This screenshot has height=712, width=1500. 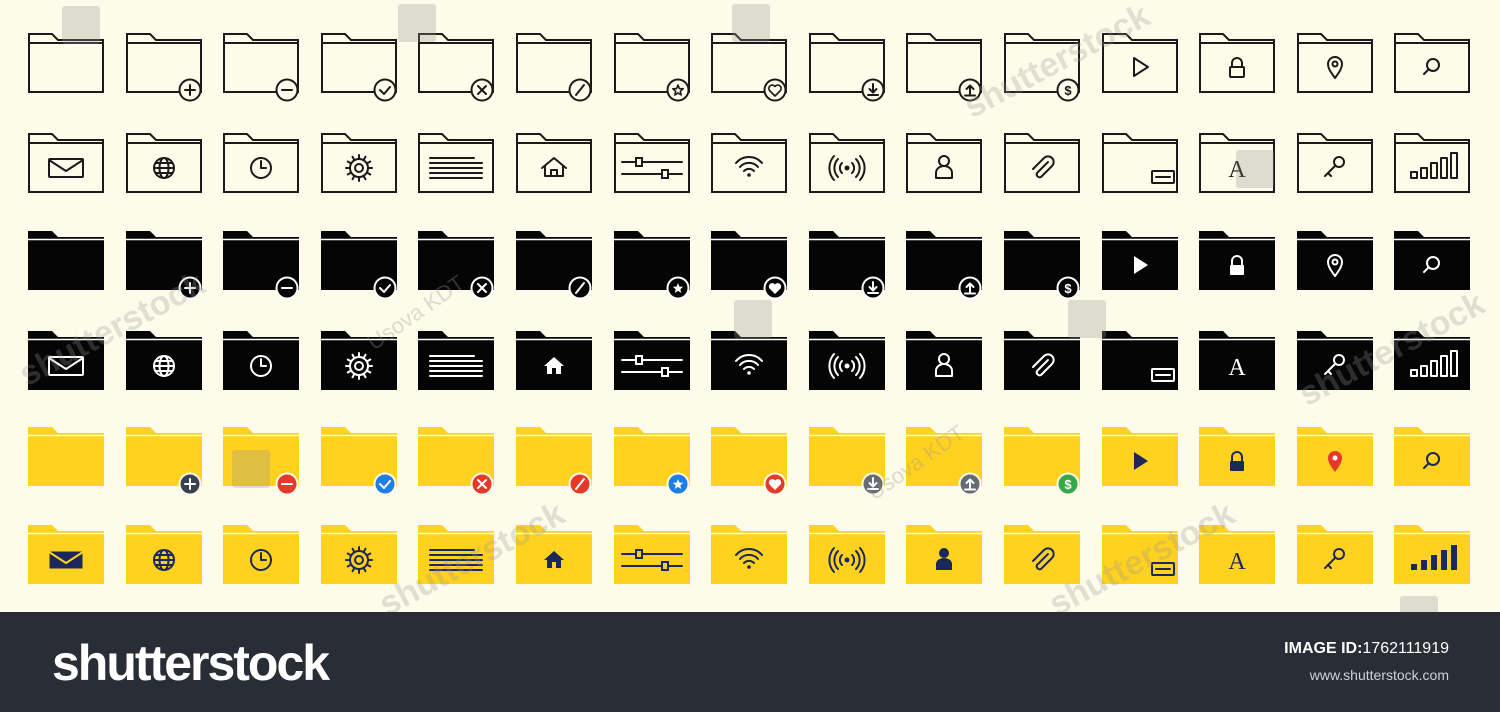 What do you see at coordinates (191, 663) in the screenshot?
I see `brand-logo: shutterstock` at bounding box center [191, 663].